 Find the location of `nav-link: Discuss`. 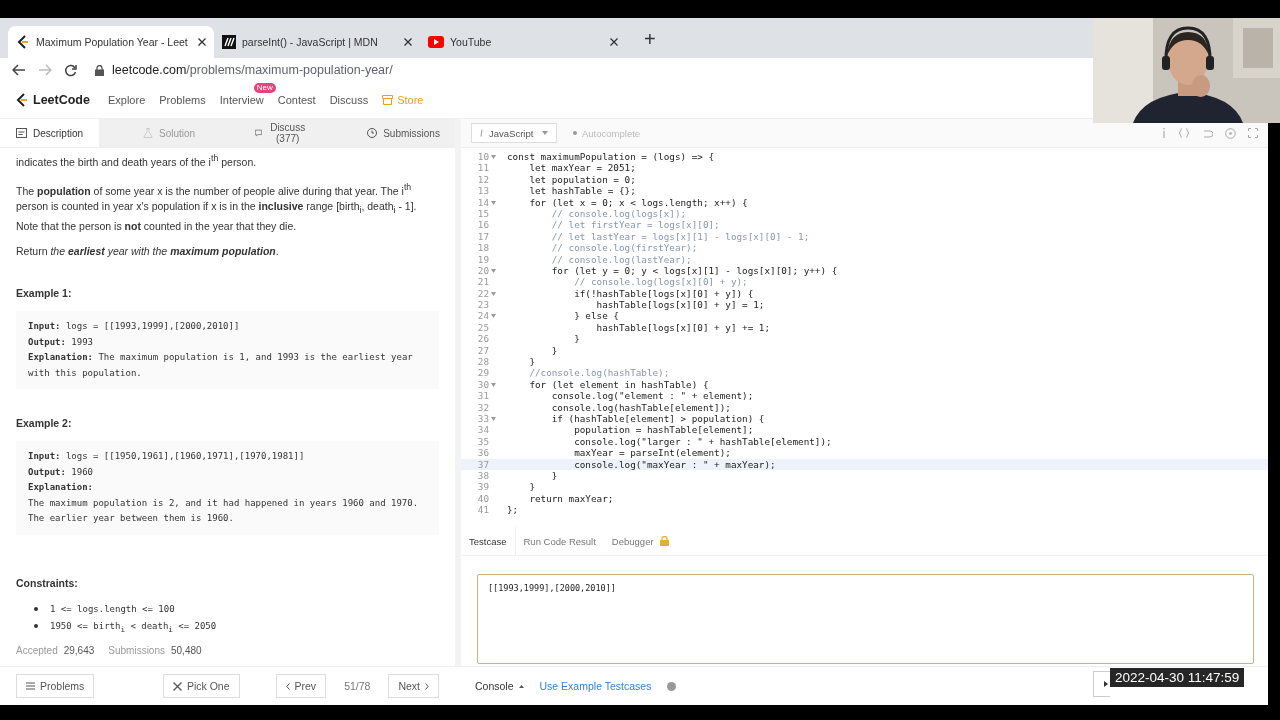

nav-link: Discuss is located at coordinates (349, 100).